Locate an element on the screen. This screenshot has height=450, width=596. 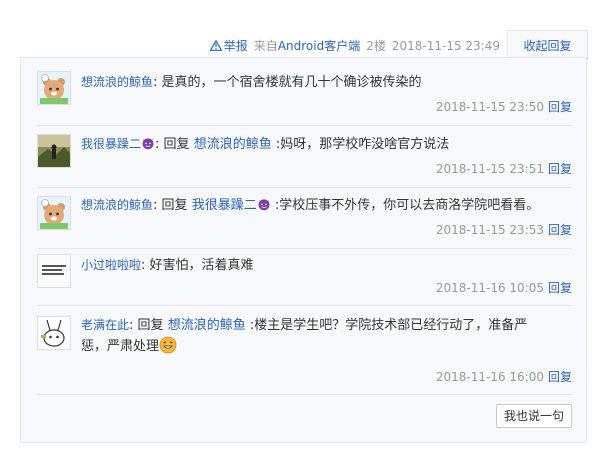
text-avatar-icon is located at coordinates (54, 271).